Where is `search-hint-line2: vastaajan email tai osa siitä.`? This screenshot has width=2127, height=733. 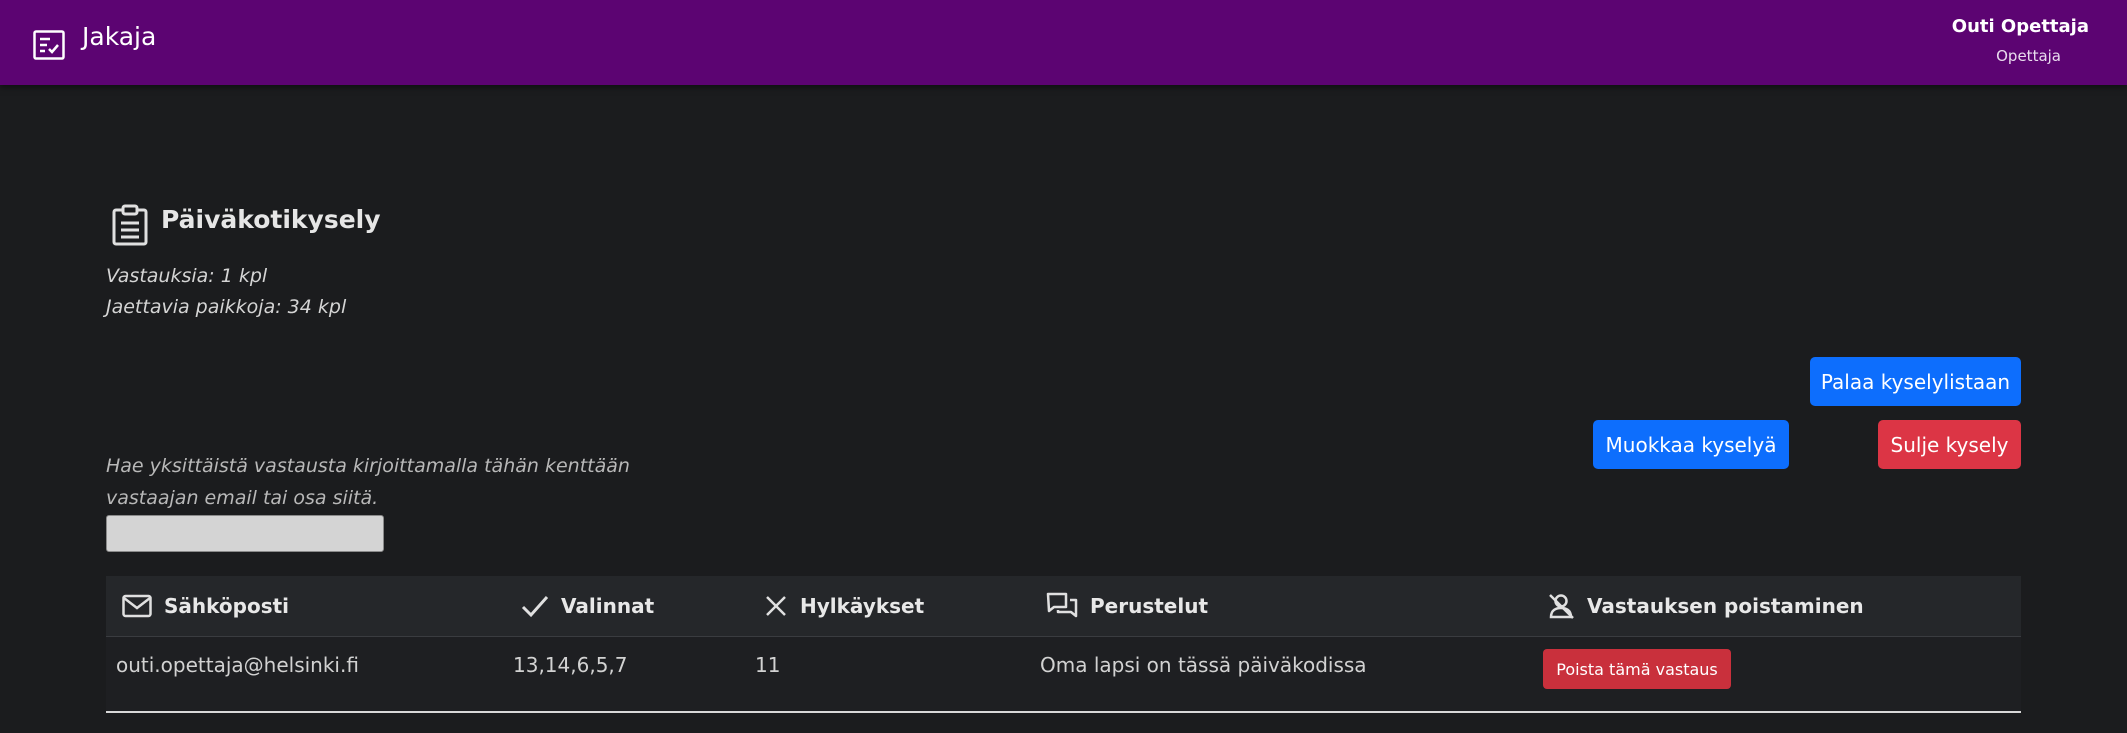
search-hint-line2: vastaajan email tai osa siitä. is located at coordinates (242, 498).